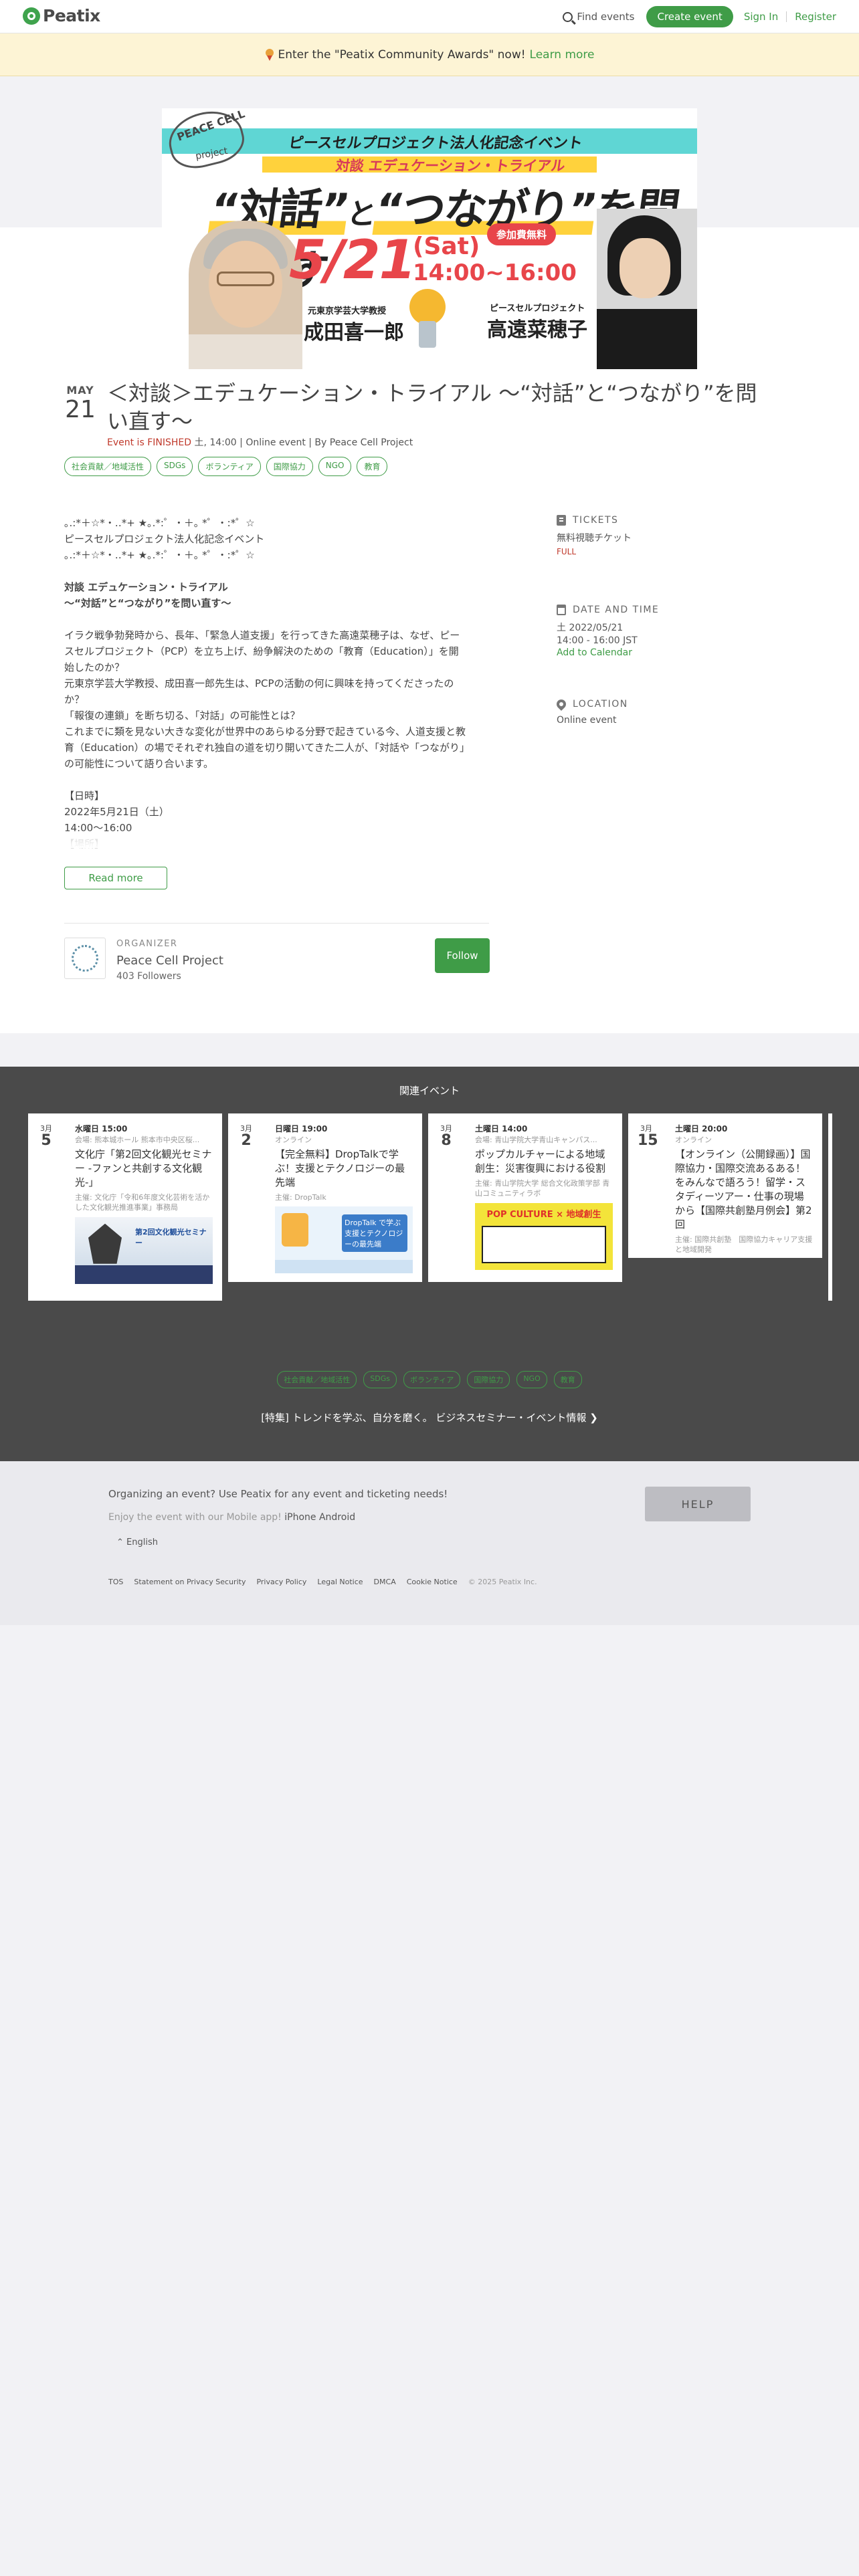 The image size is (859, 2576). Describe the element at coordinates (337, 1518) in the screenshot. I see `android-link: Android` at that location.